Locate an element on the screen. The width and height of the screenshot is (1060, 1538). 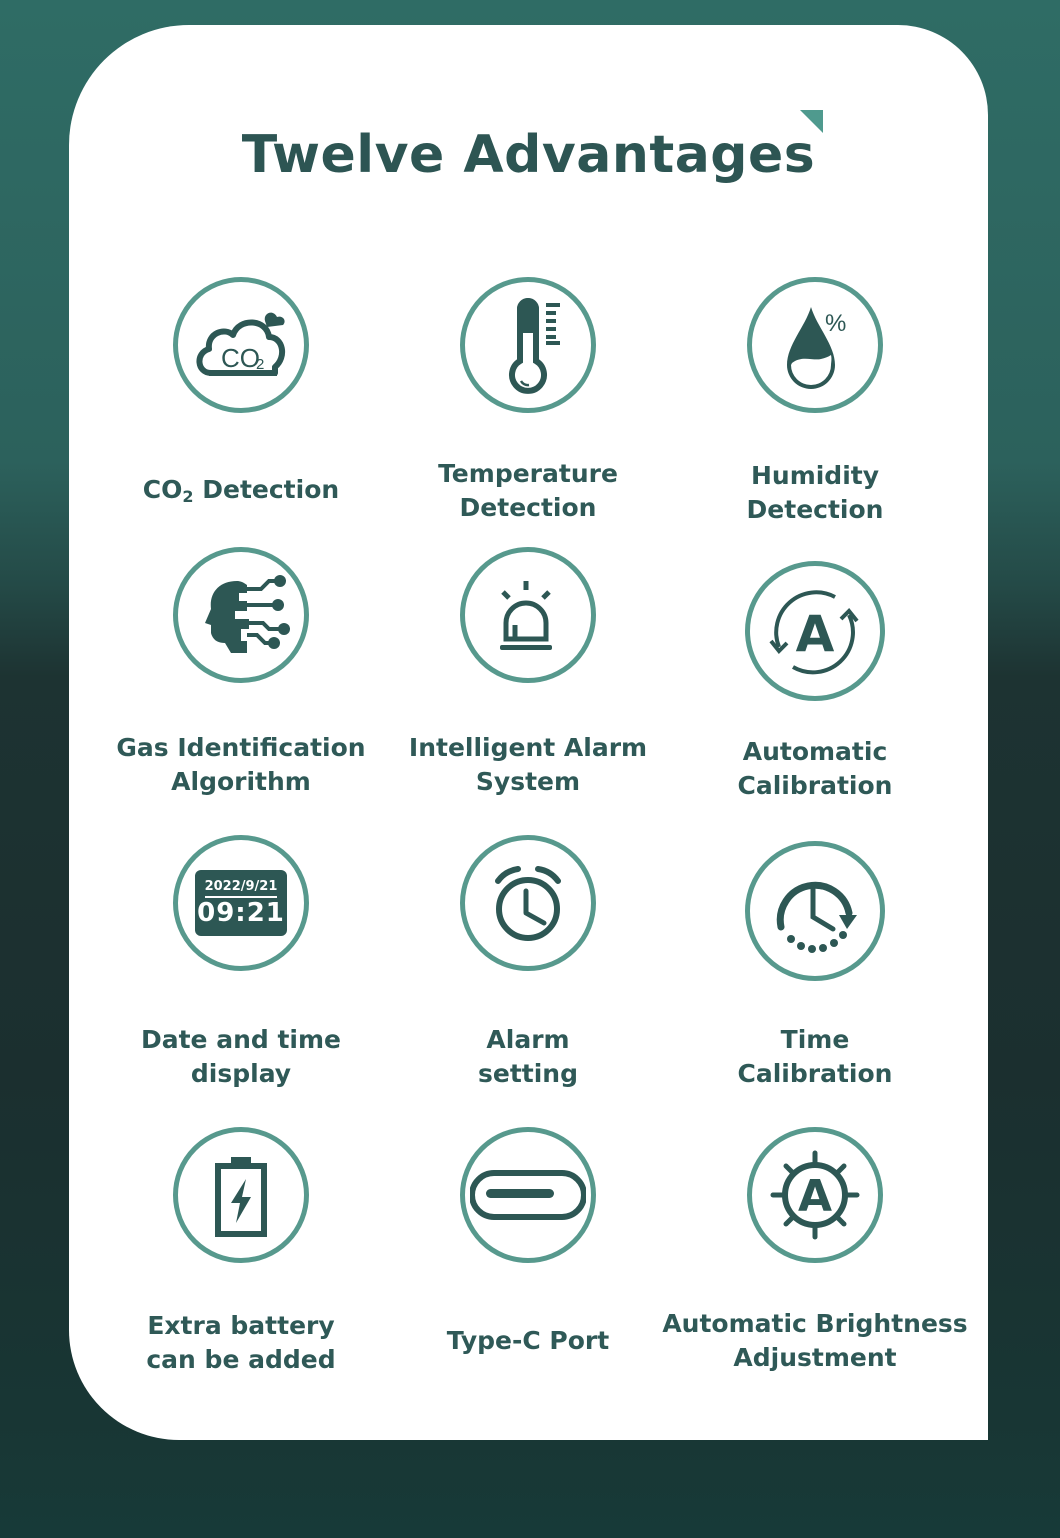
auto-calibration-icon: A is located at coordinates (815, 631).